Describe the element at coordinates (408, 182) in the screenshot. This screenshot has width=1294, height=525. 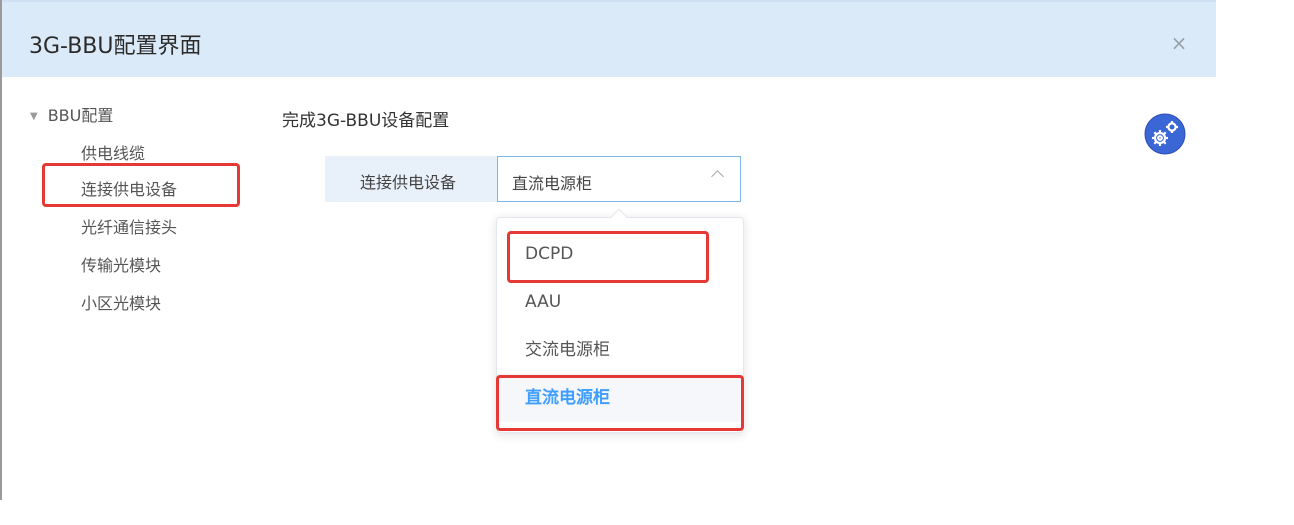
I see `field-label: 连接供电设备` at that location.